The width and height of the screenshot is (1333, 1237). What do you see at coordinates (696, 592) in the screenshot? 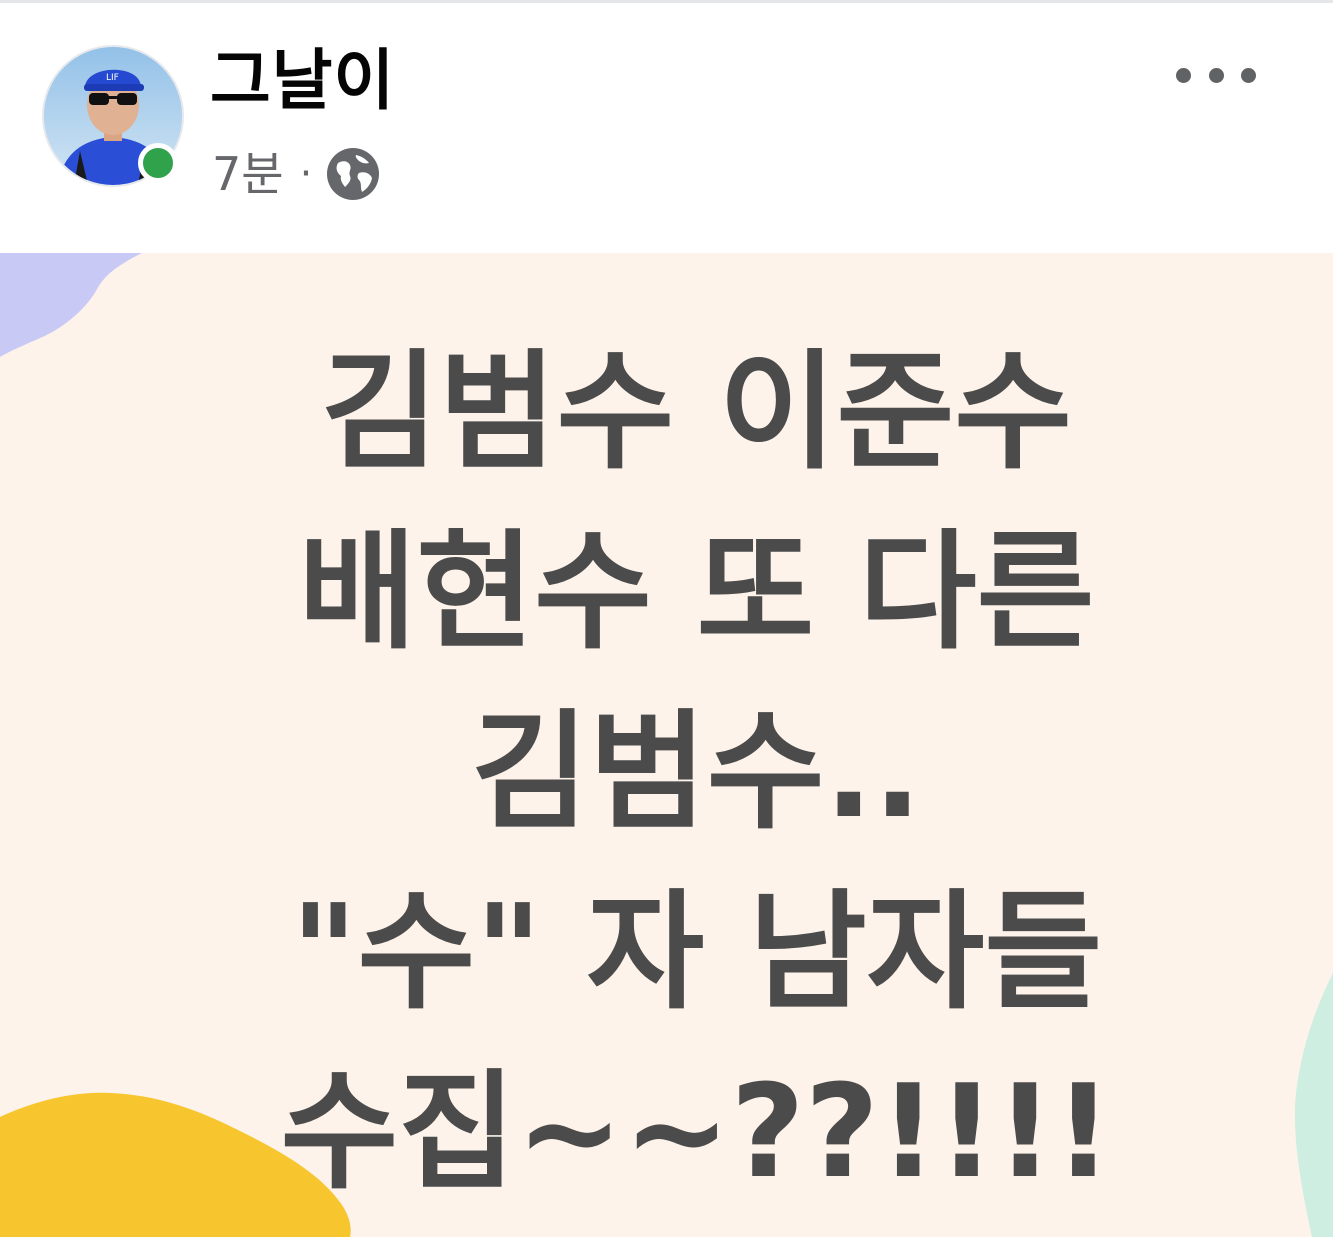
I see `post-text-line: 배현수 또 다른` at bounding box center [696, 592].